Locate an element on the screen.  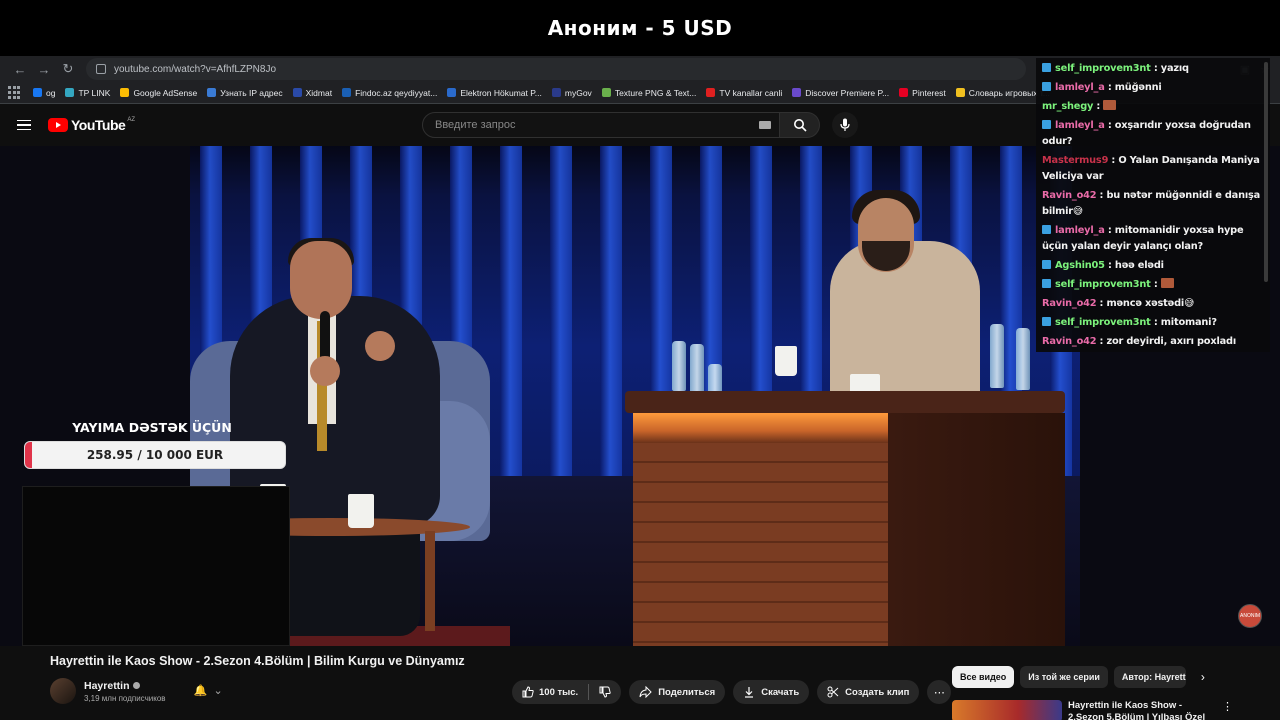
more-actions-icon: ⋯ is located at coordinates (939, 692).